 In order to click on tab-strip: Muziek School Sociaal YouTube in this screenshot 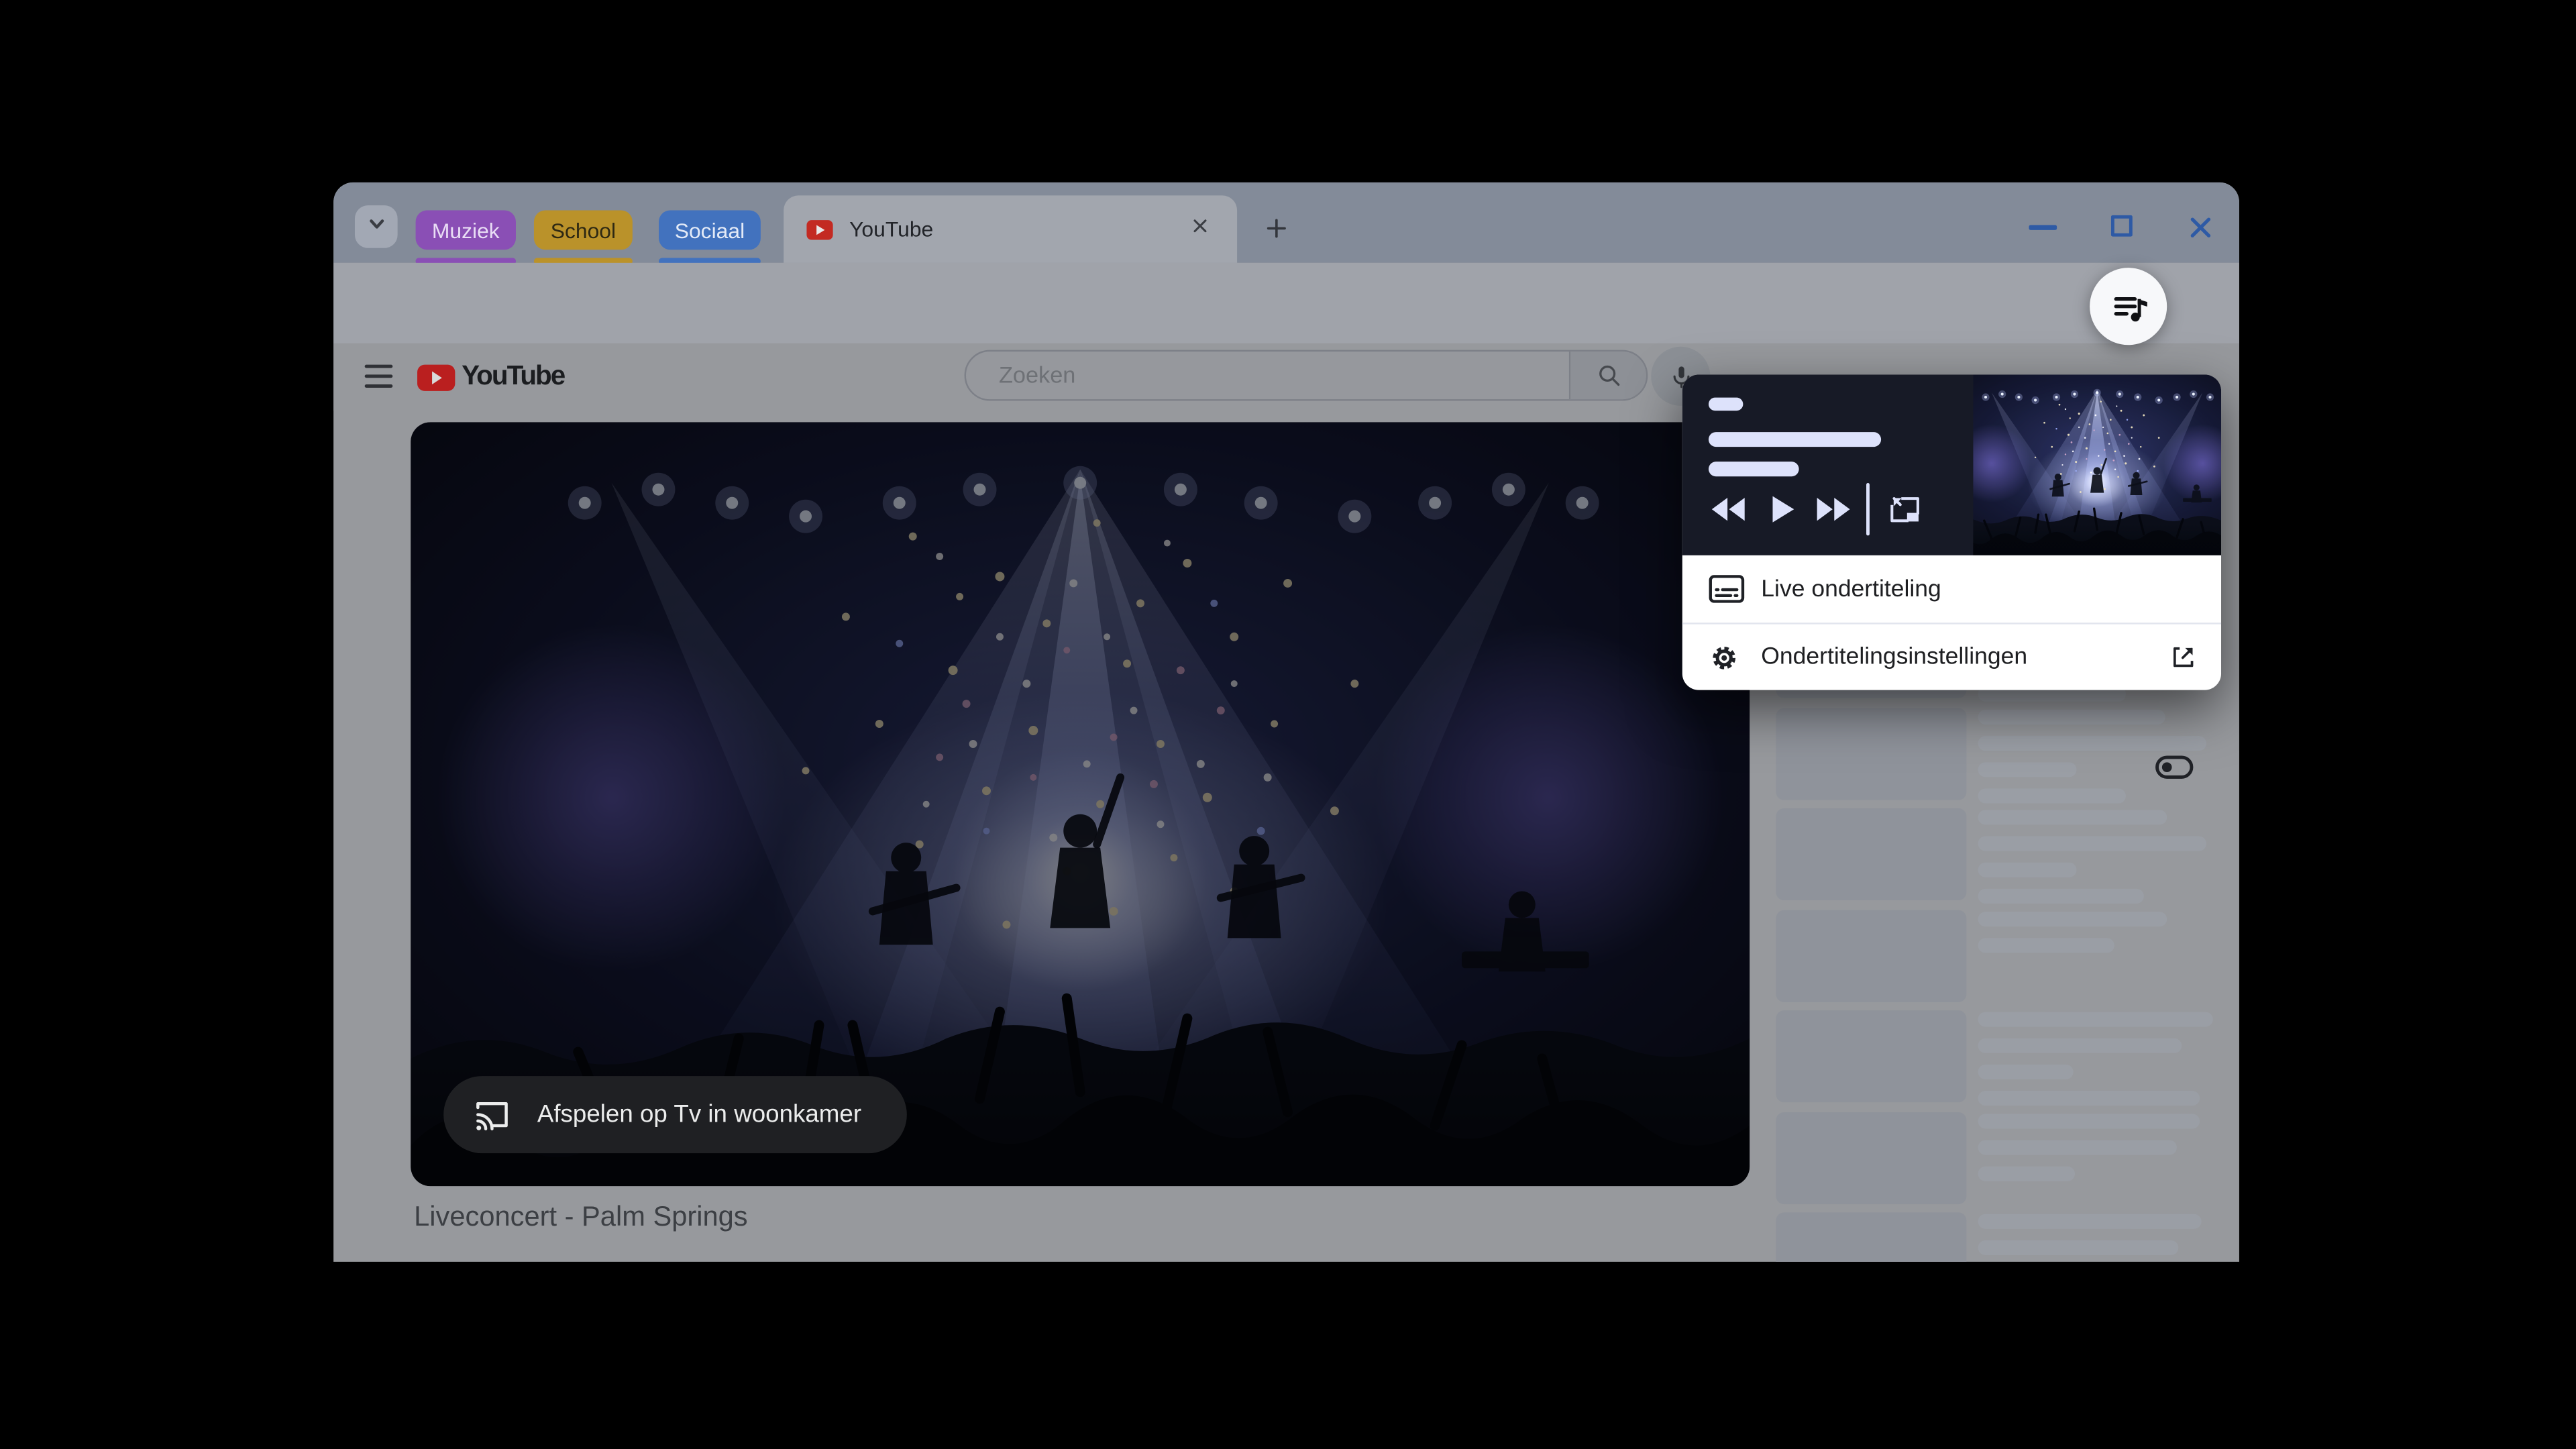, I will do `click(1286, 223)`.